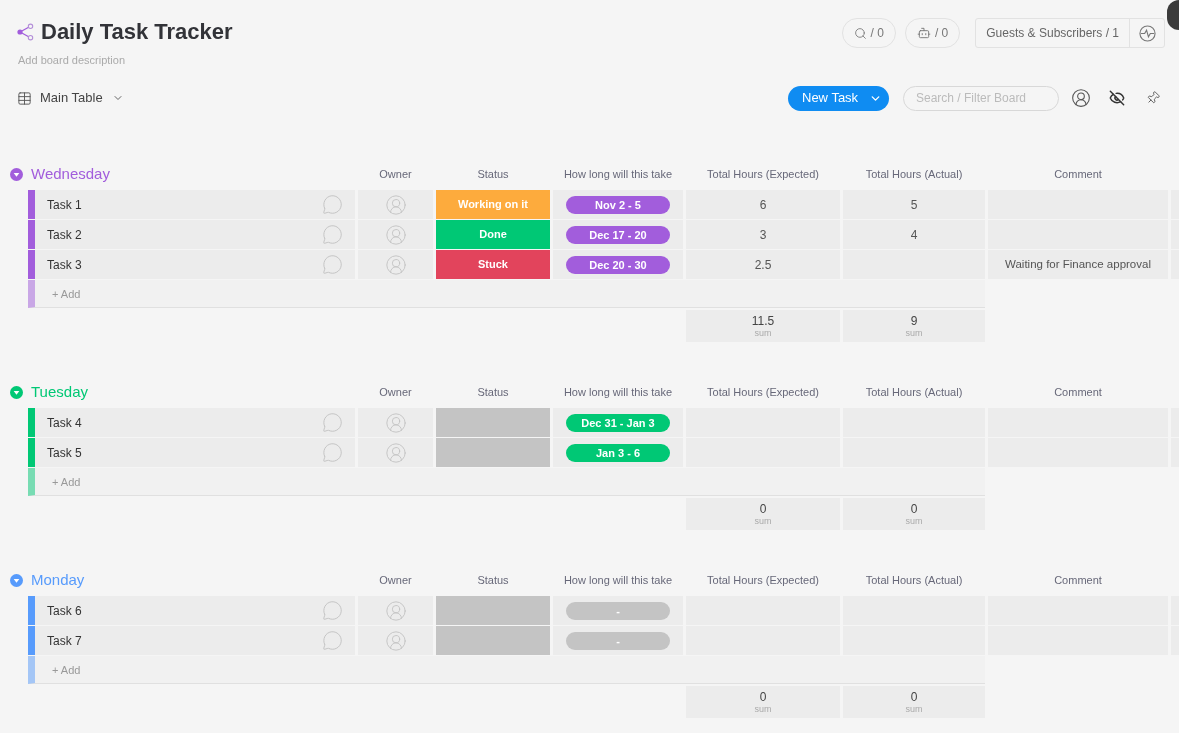 This screenshot has width=1179, height=733. Describe the element at coordinates (70, 174) in the screenshot. I see `group-title: Wednesday` at that location.